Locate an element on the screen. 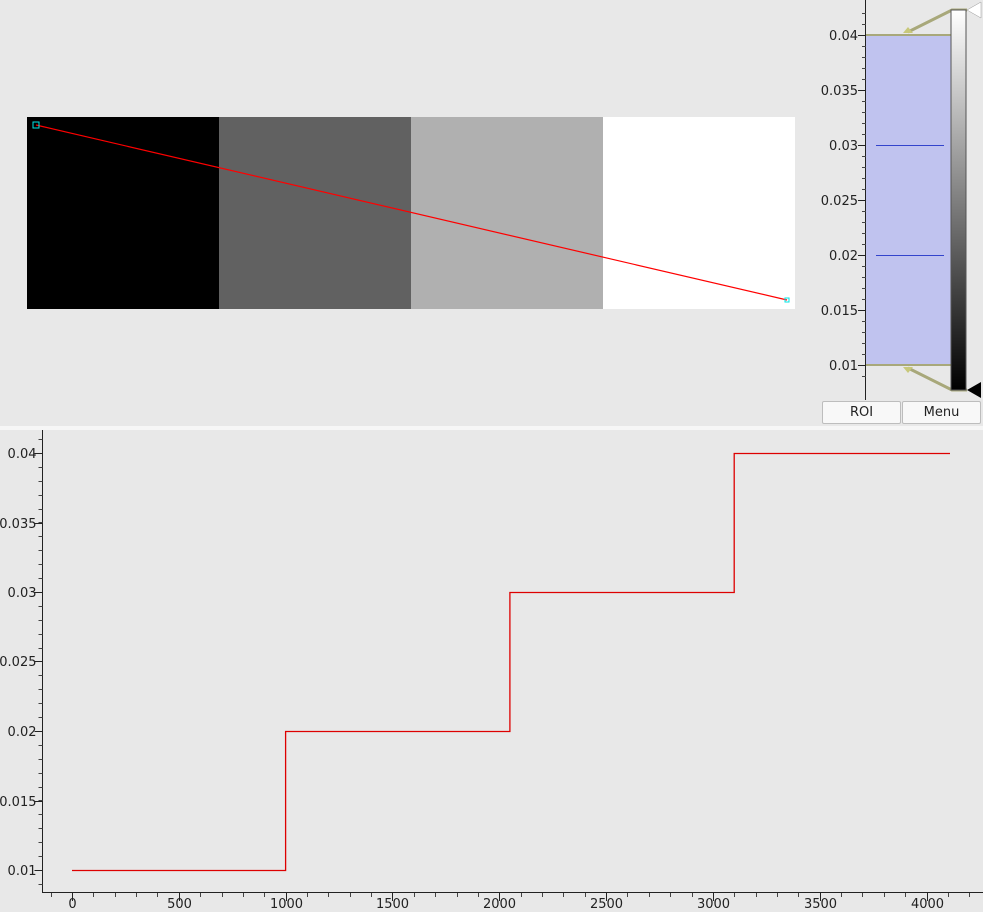  x-tick-label: 1000 is located at coordinates (286, 904).